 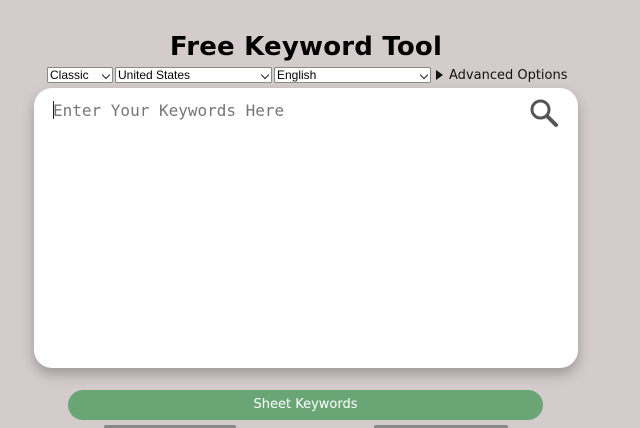 What do you see at coordinates (154, 75) in the screenshot?
I see `country-select-value: United States` at bounding box center [154, 75].